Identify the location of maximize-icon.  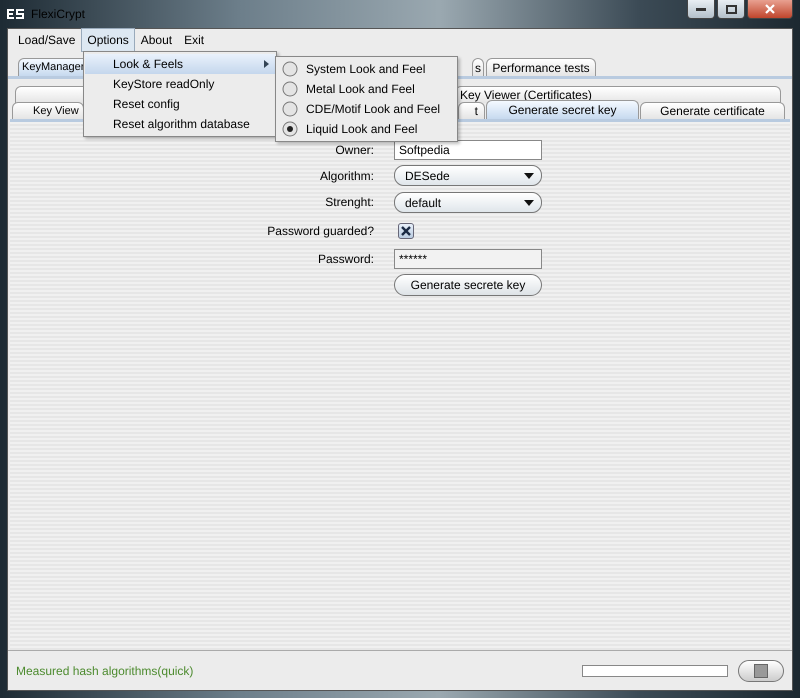
(731, 9).